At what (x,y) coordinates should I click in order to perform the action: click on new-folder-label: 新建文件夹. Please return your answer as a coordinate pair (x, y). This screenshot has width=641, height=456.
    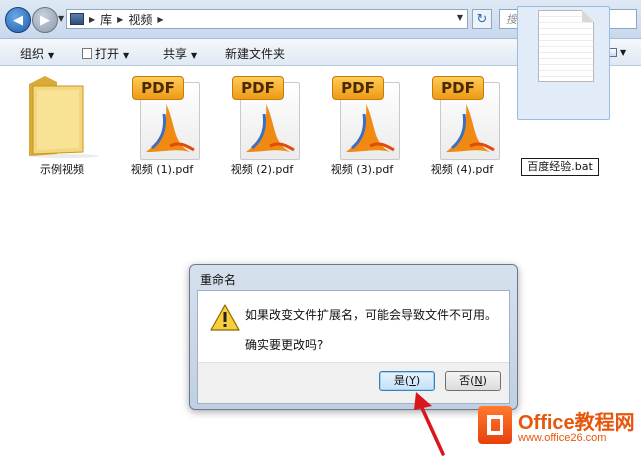
    Looking at the image, I should click on (255, 54).